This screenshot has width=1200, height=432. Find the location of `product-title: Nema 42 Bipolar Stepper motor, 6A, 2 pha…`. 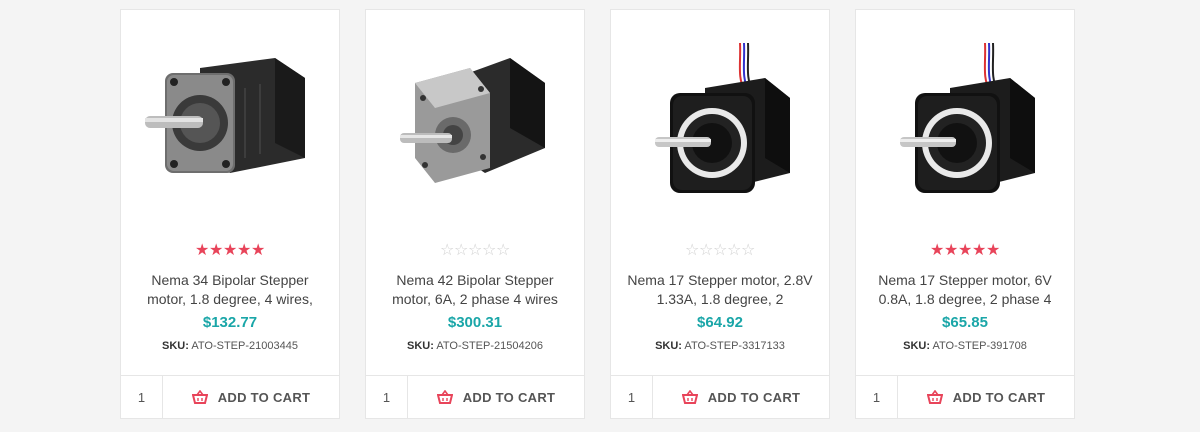

product-title: Nema 42 Bipolar Stepper motor, 6A, 2 pha… is located at coordinates (475, 290).